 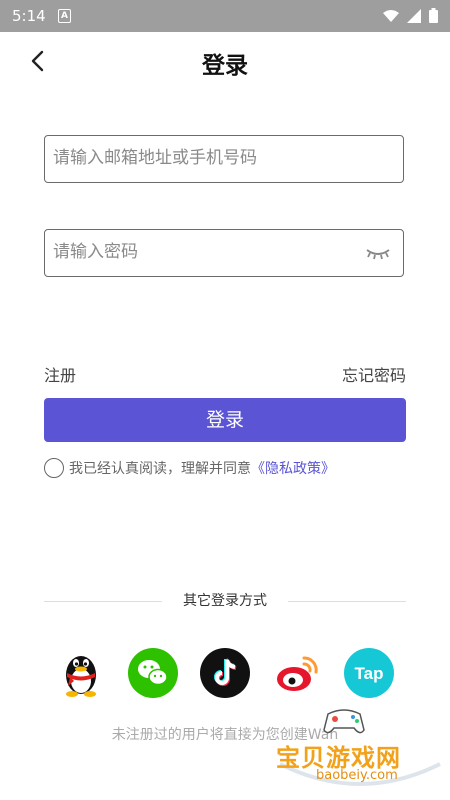 I want to click on eye-closed-icon, so click(x=378, y=253).